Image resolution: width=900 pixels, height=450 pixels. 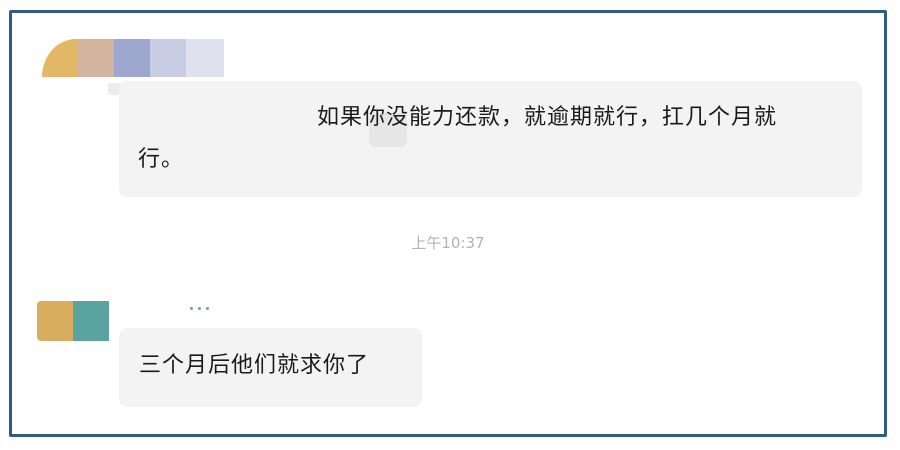 I want to click on message-text-line: 三个月后他们就求你了, so click(x=254, y=365).